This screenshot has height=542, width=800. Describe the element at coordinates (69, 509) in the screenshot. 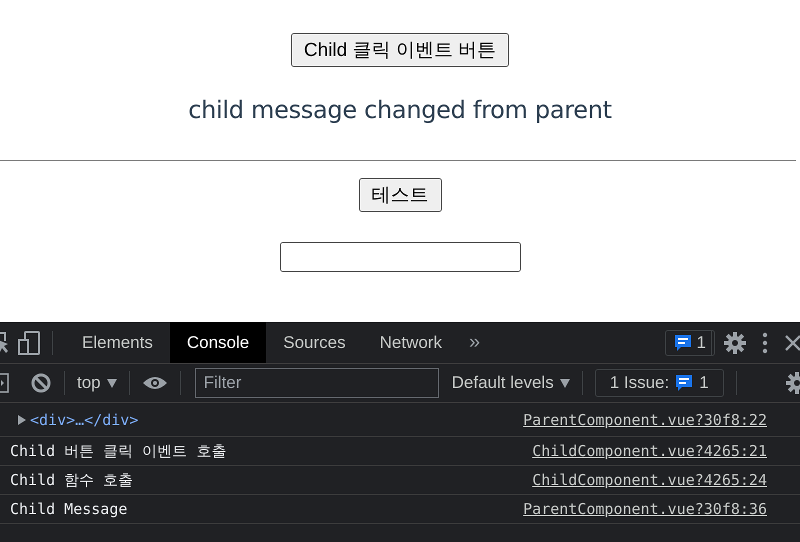

I see `log-message: Child Message` at that location.